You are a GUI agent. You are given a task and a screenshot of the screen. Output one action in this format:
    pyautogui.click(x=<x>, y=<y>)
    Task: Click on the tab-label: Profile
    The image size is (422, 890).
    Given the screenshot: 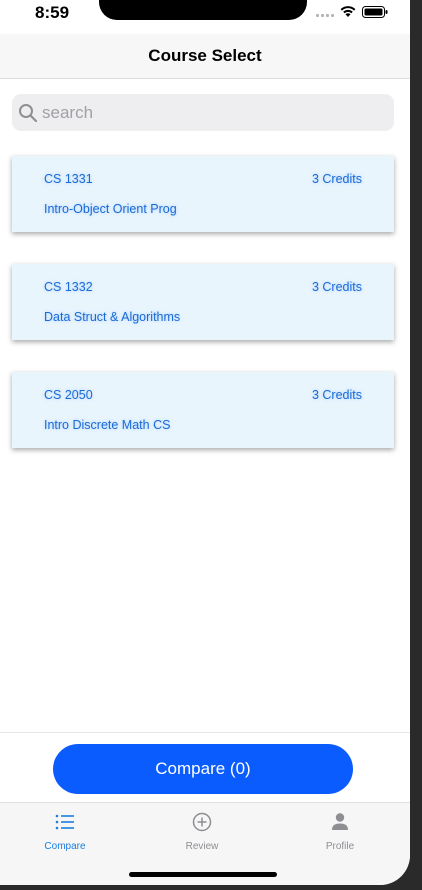 What is the action you would take?
    pyautogui.click(x=340, y=846)
    